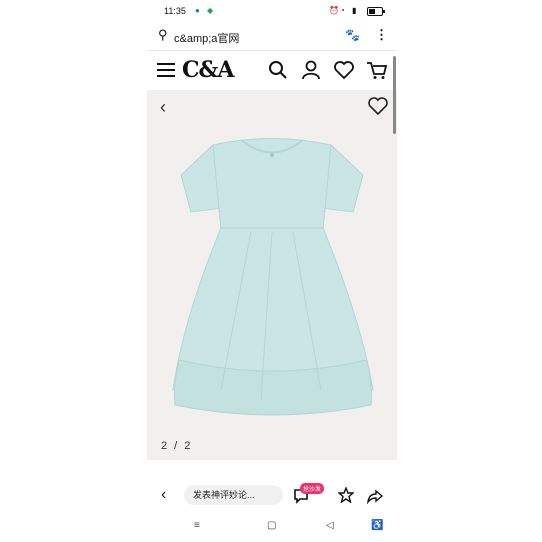  Describe the element at coordinates (206, 38) in the screenshot. I see `address-text: c&amp;a官网` at that location.